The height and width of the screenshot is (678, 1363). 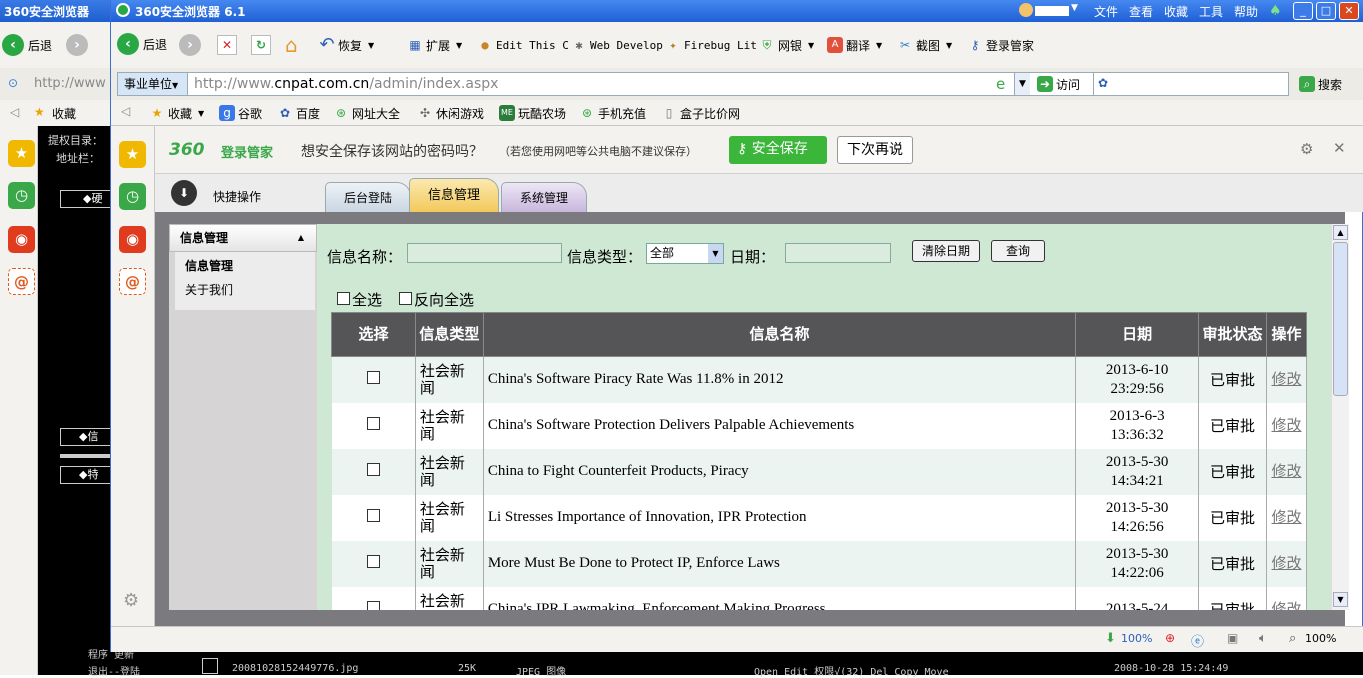 I want to click on extension-firebug-lite: ✦ Firebug Lit, so click(x=710, y=45).